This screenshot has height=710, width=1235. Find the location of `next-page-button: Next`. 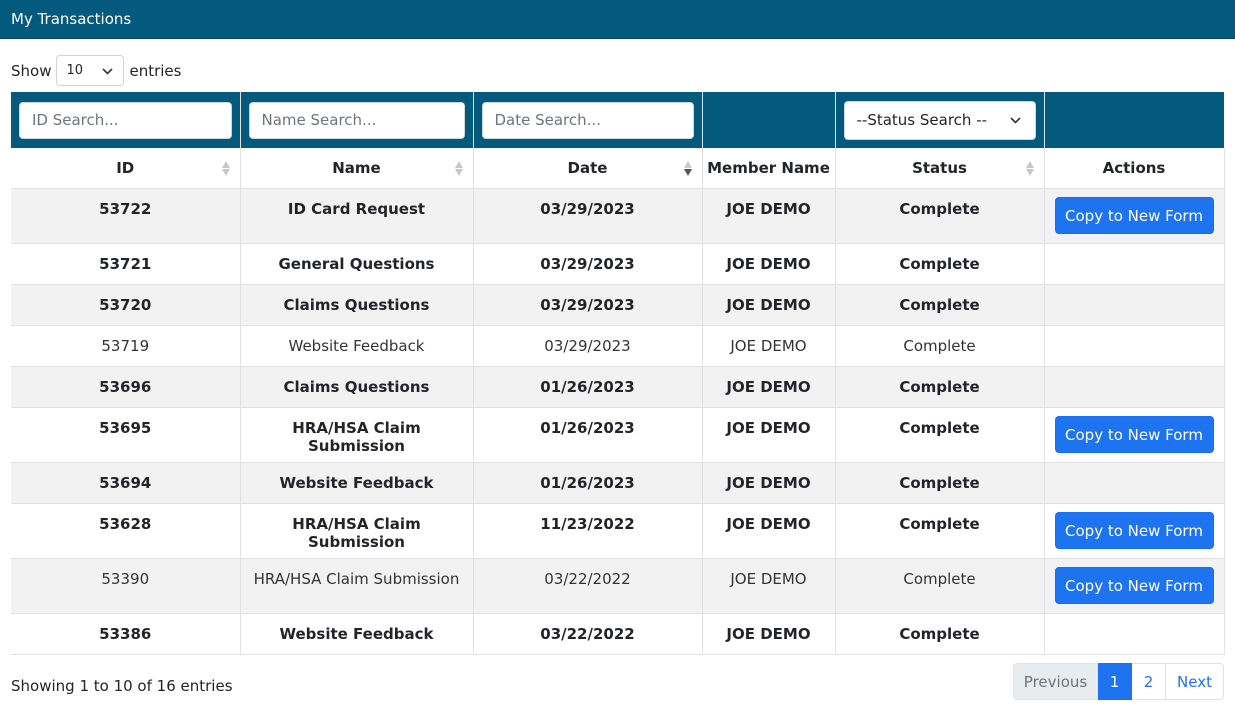

next-page-button: Next is located at coordinates (1195, 681).